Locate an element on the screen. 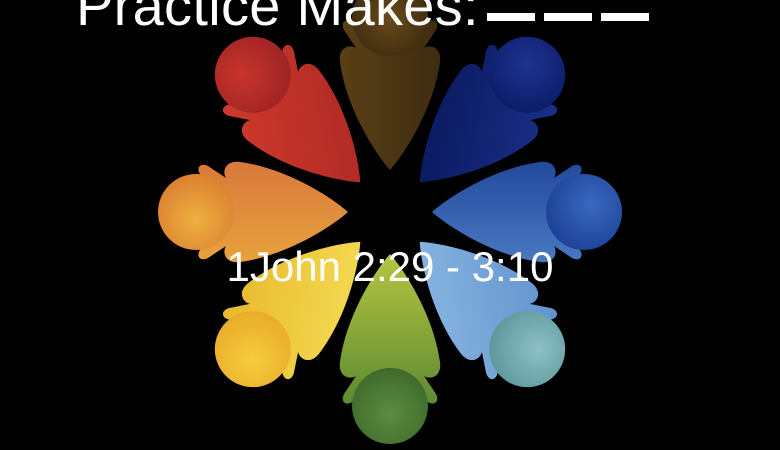  figure-bottom-head is located at coordinates (390, 406).